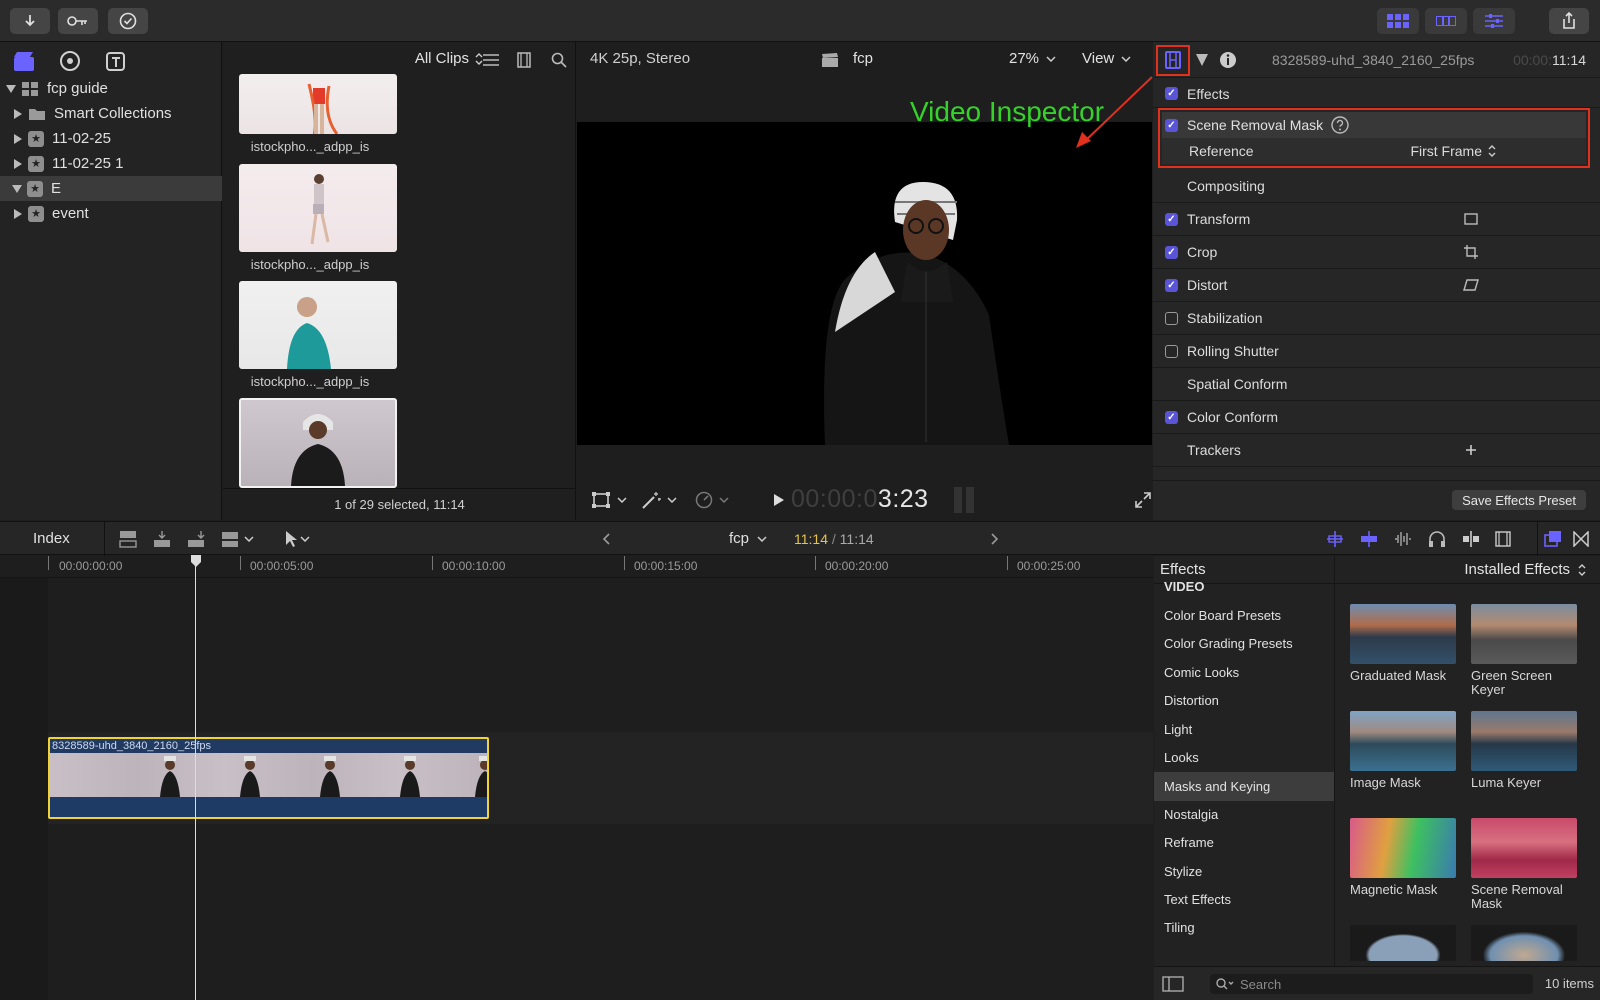  I want to click on append-clip-icon, so click(196, 539).